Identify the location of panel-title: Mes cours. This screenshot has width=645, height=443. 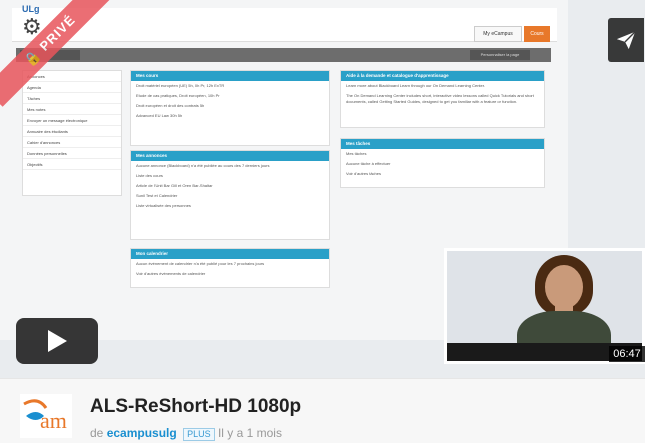
(230, 76).